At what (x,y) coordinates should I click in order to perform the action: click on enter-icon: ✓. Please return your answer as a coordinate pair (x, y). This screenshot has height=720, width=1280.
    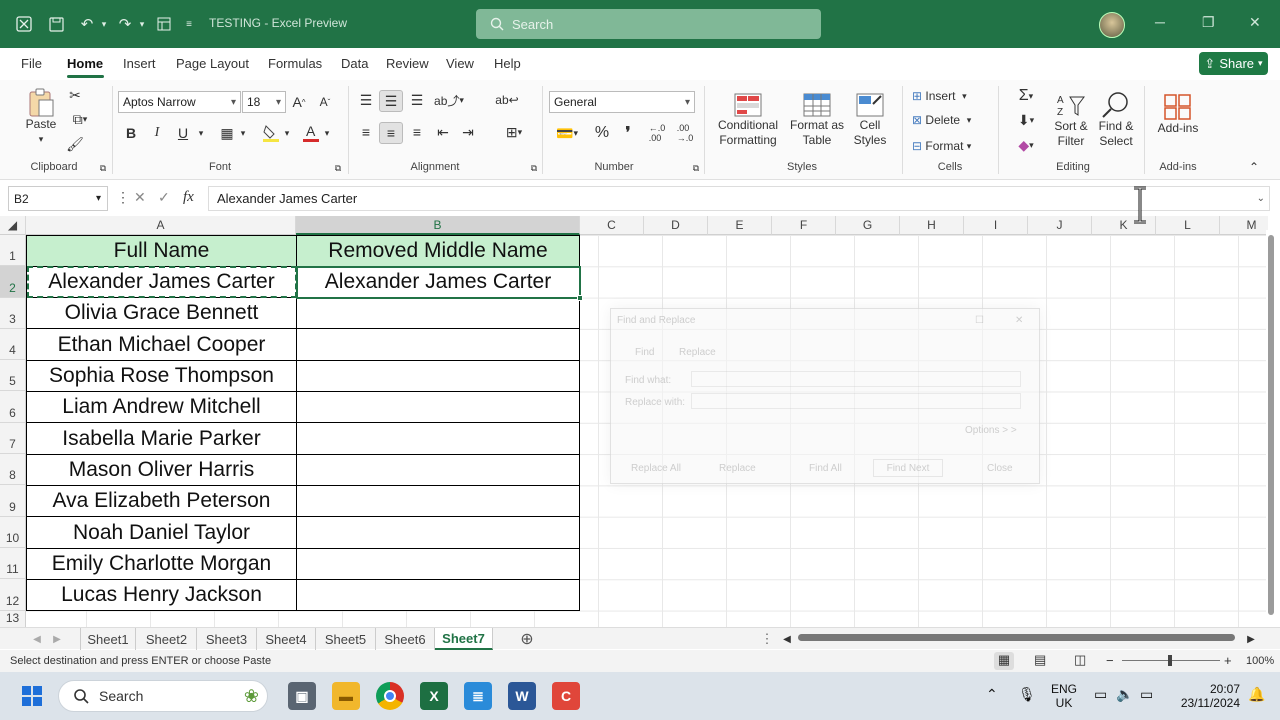
    Looking at the image, I should click on (164, 197).